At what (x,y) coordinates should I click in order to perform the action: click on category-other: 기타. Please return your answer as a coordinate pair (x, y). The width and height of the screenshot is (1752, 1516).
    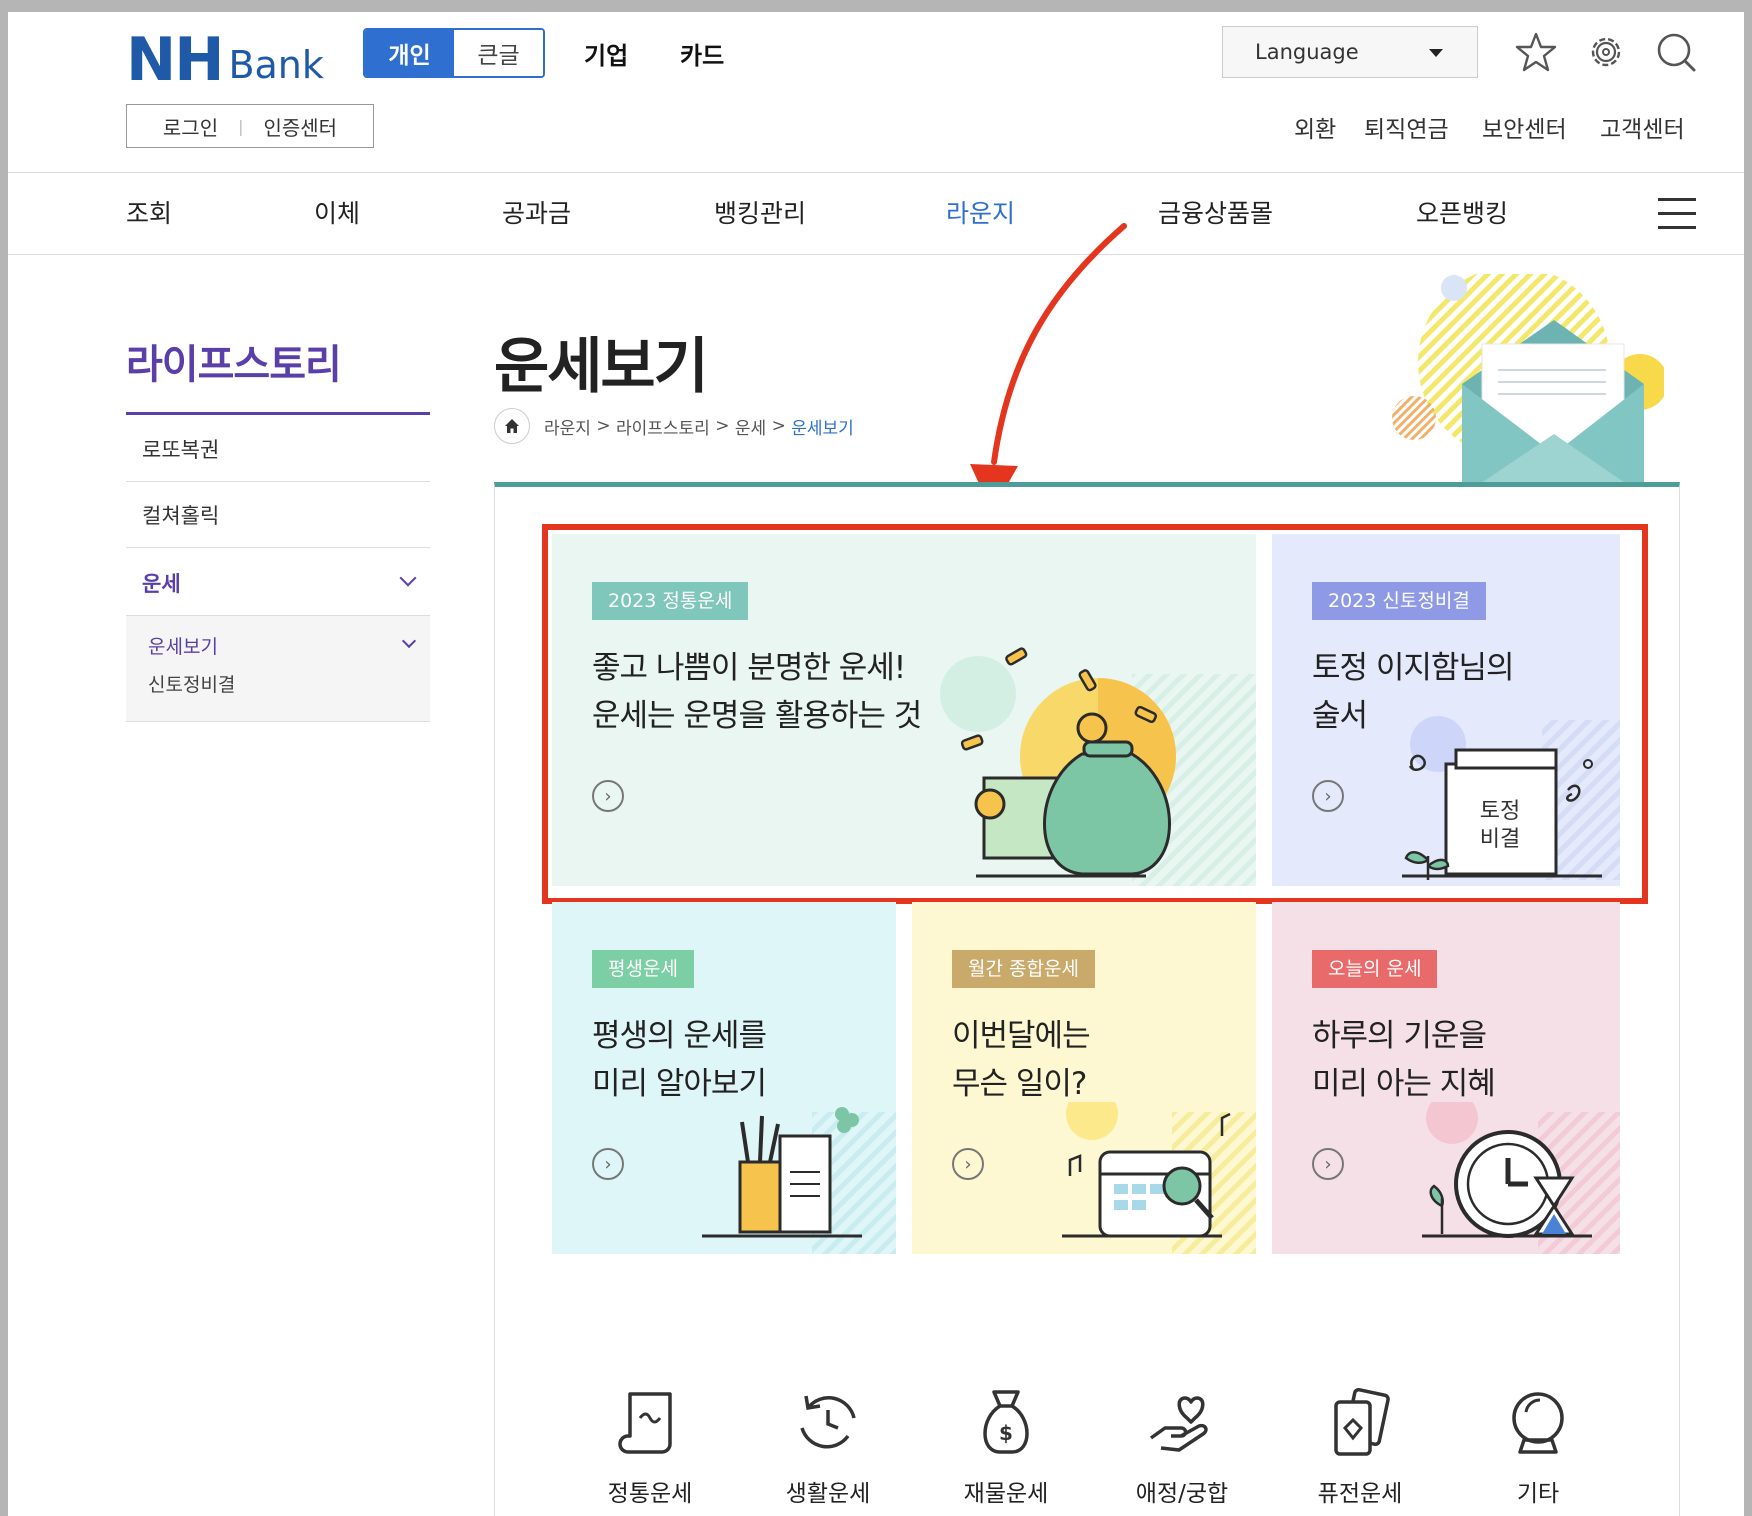
    Looking at the image, I should click on (1538, 1448).